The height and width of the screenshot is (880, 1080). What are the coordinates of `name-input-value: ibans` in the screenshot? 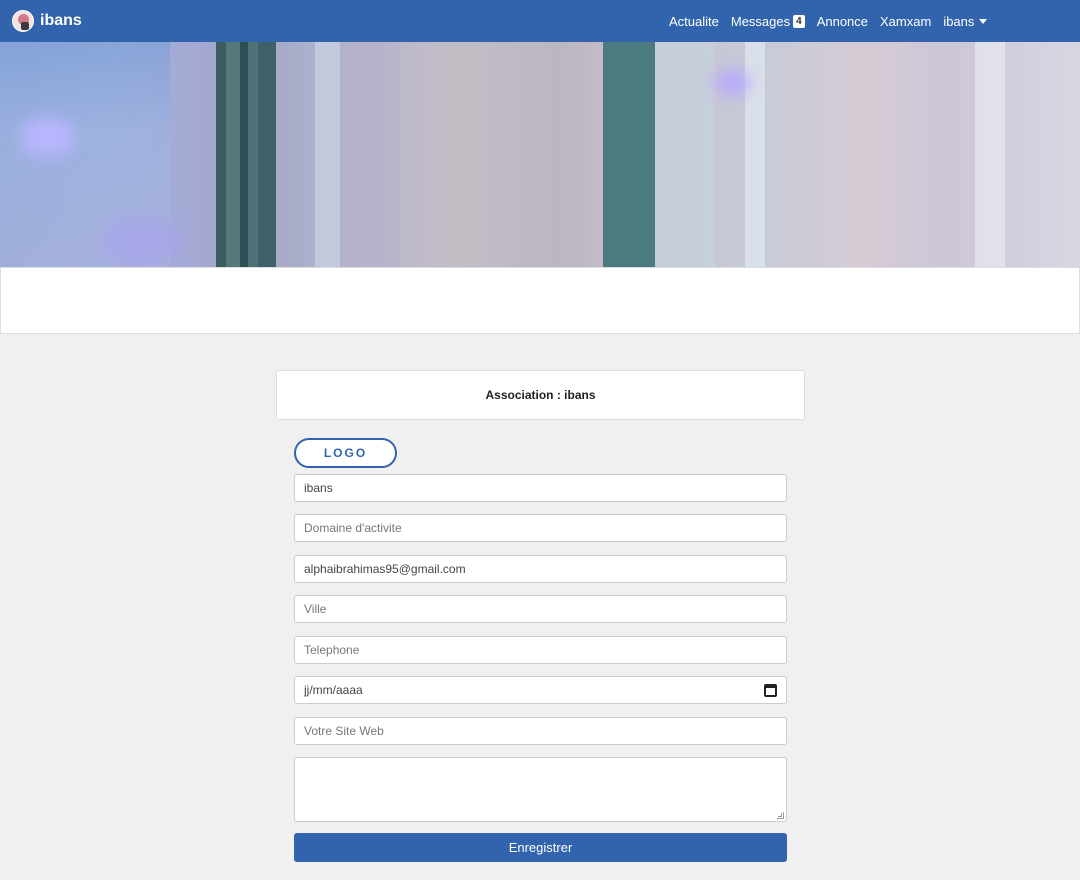 It's located at (318, 488).